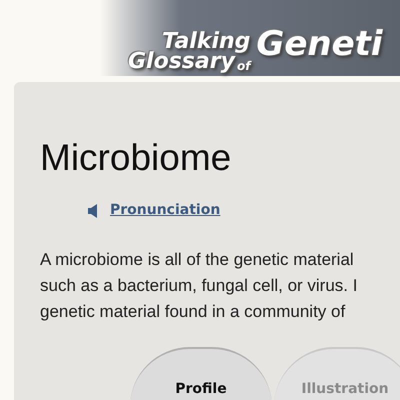  What do you see at coordinates (93, 211) in the screenshot?
I see `speaker-icon` at bounding box center [93, 211].